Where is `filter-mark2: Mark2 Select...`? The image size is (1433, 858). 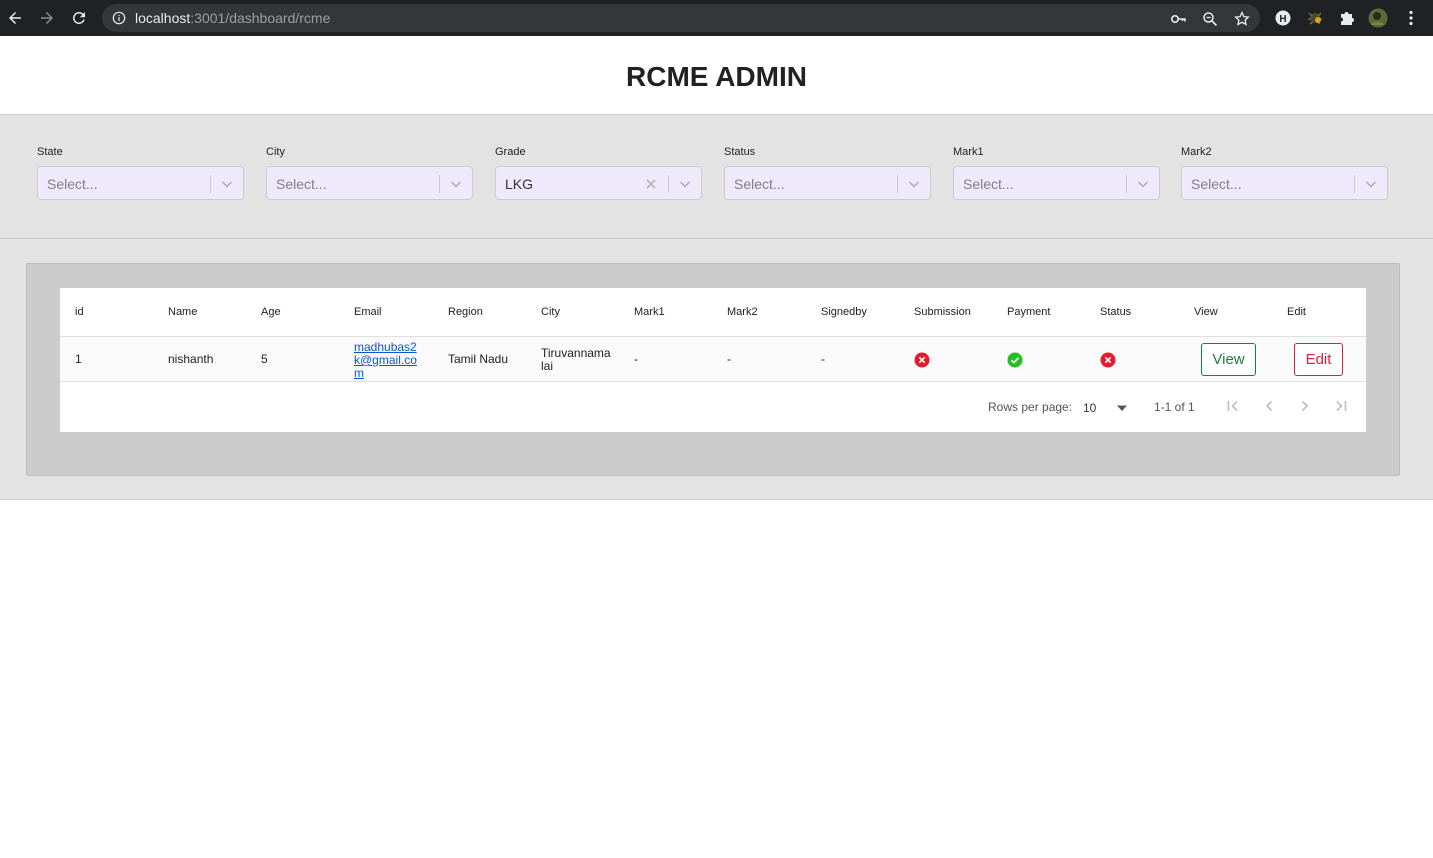 filter-mark2: Mark2 Select... is located at coordinates (1284, 172).